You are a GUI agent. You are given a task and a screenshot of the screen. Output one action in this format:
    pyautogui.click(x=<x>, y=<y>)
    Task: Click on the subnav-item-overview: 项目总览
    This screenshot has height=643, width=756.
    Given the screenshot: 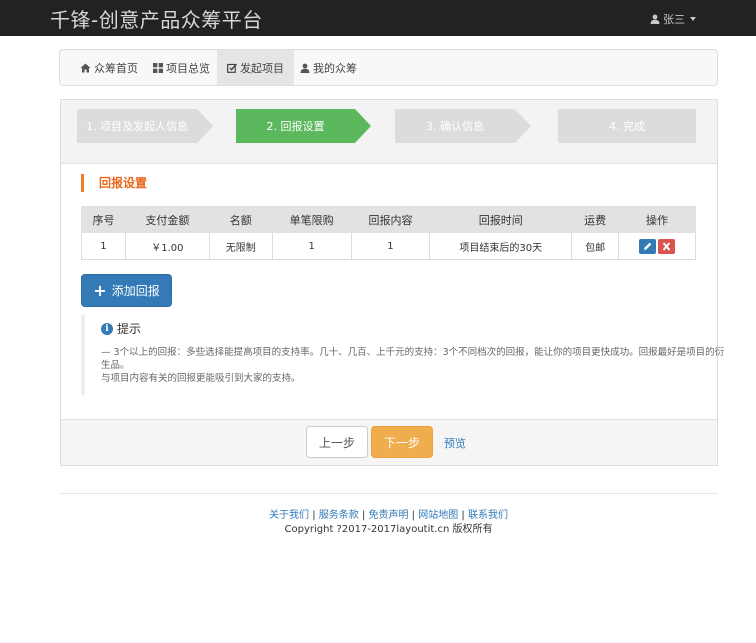 What is the action you would take?
    pyautogui.click(x=181, y=67)
    